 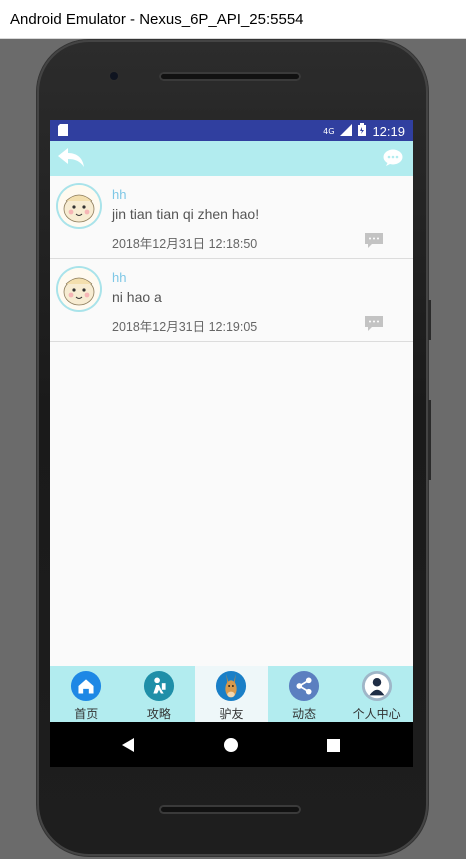 What do you see at coordinates (185, 244) in the screenshot?
I see `timestamp: 2018年12月31日 12:18:50` at bounding box center [185, 244].